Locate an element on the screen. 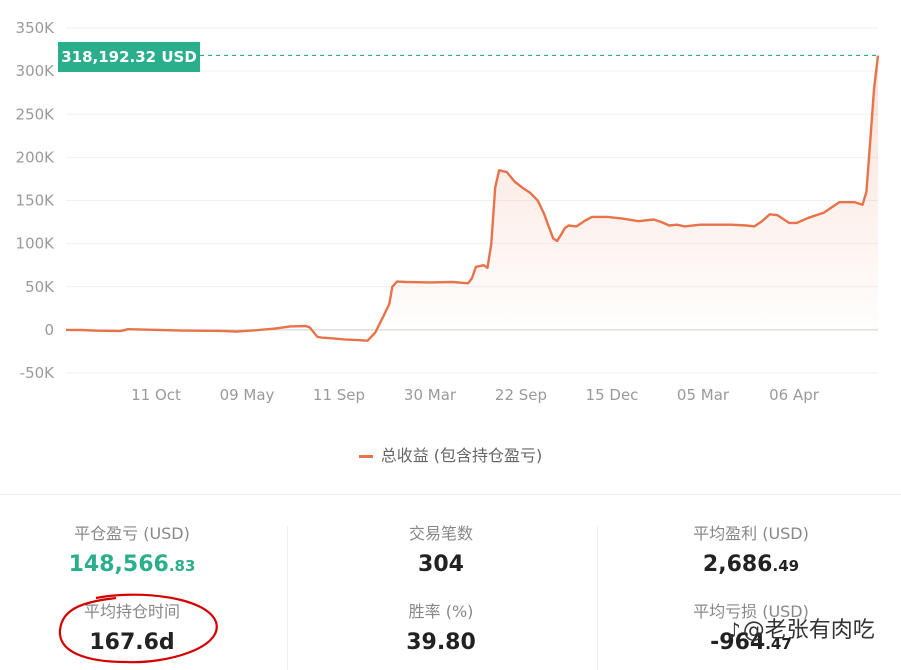 This screenshot has height=670, width=901. trade-count-label: 交易笔数 is located at coordinates (440, 533).